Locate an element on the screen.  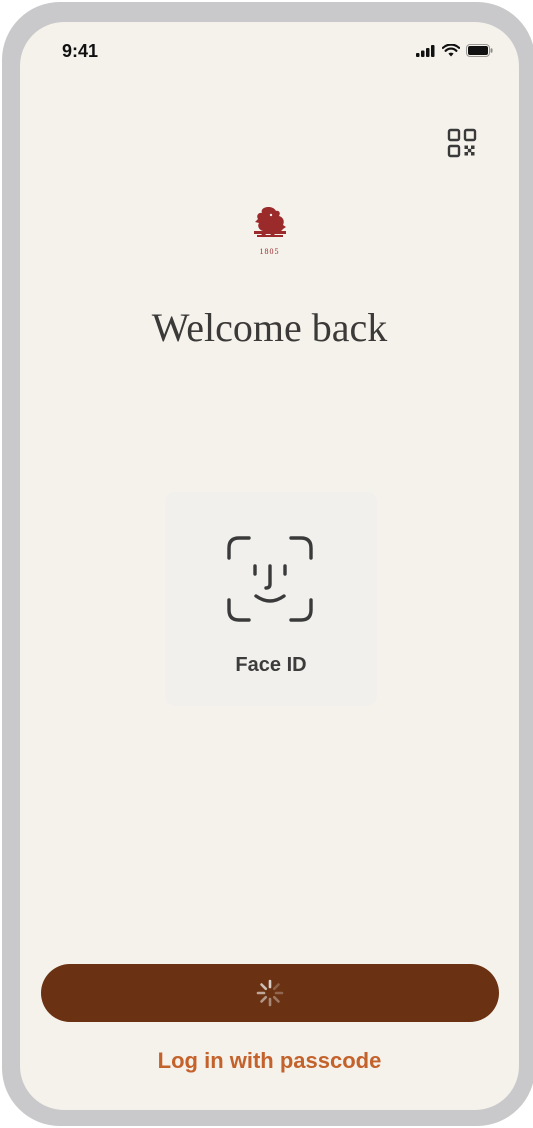
face-id-icon is located at coordinates (270, 579).